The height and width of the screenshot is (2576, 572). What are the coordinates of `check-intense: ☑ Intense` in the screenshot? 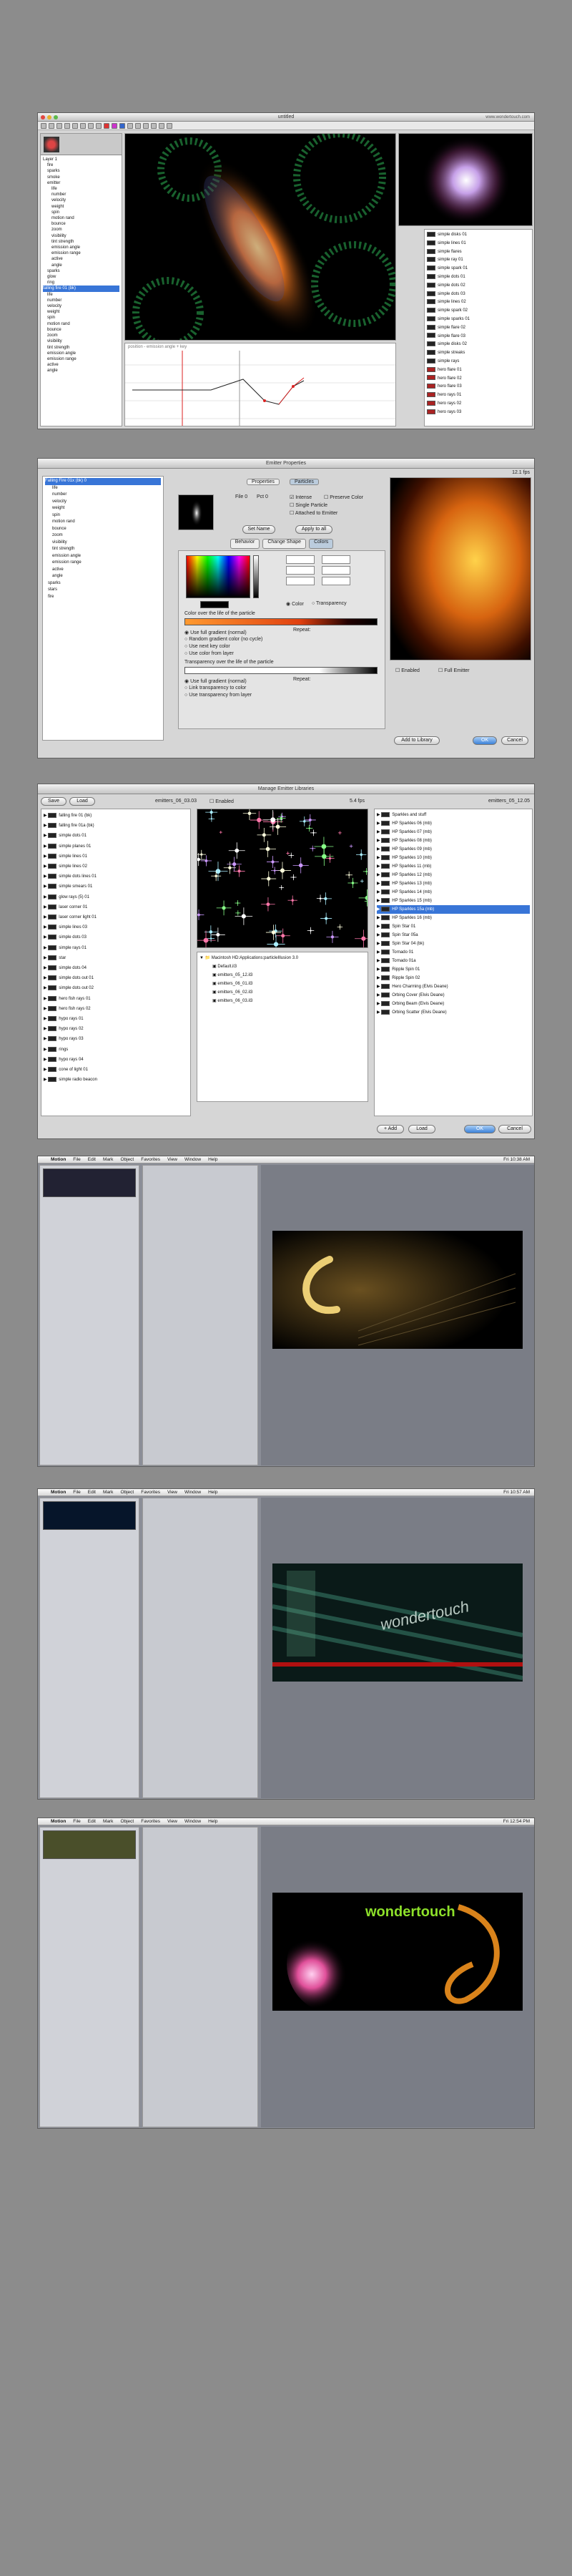 It's located at (301, 497).